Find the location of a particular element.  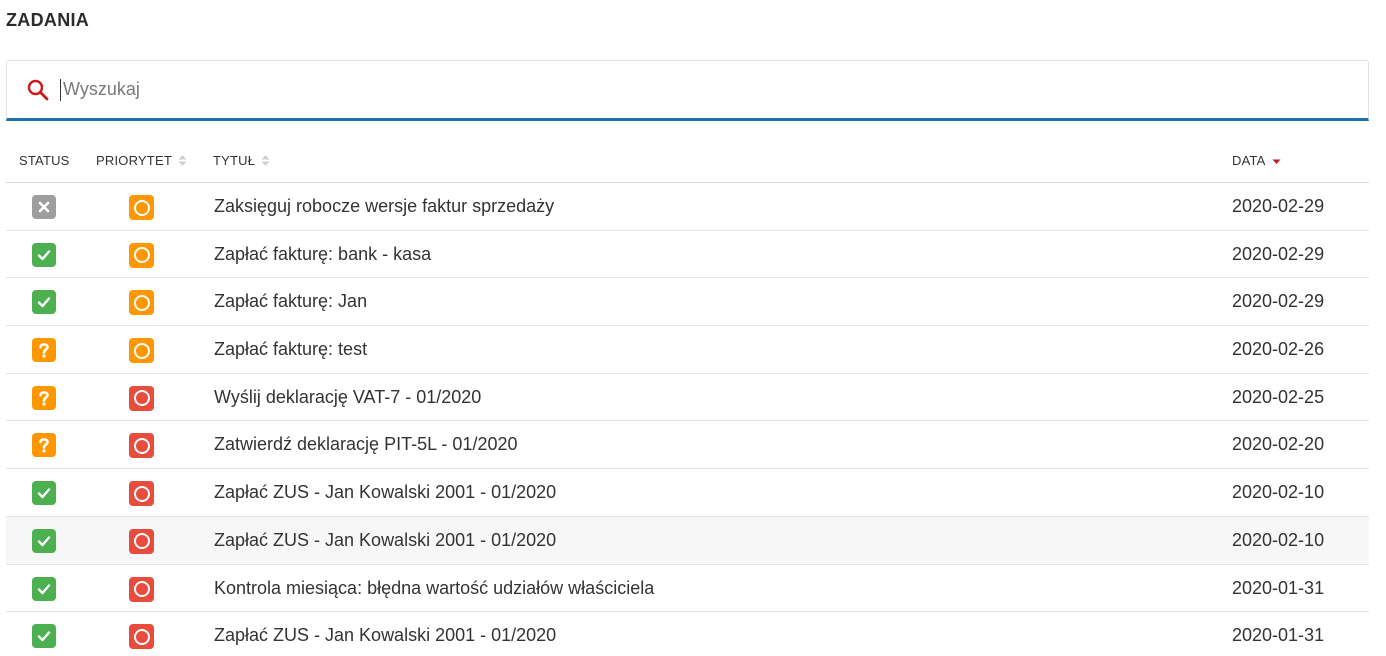

column-header-title: TYTUŁ is located at coordinates (241, 160).